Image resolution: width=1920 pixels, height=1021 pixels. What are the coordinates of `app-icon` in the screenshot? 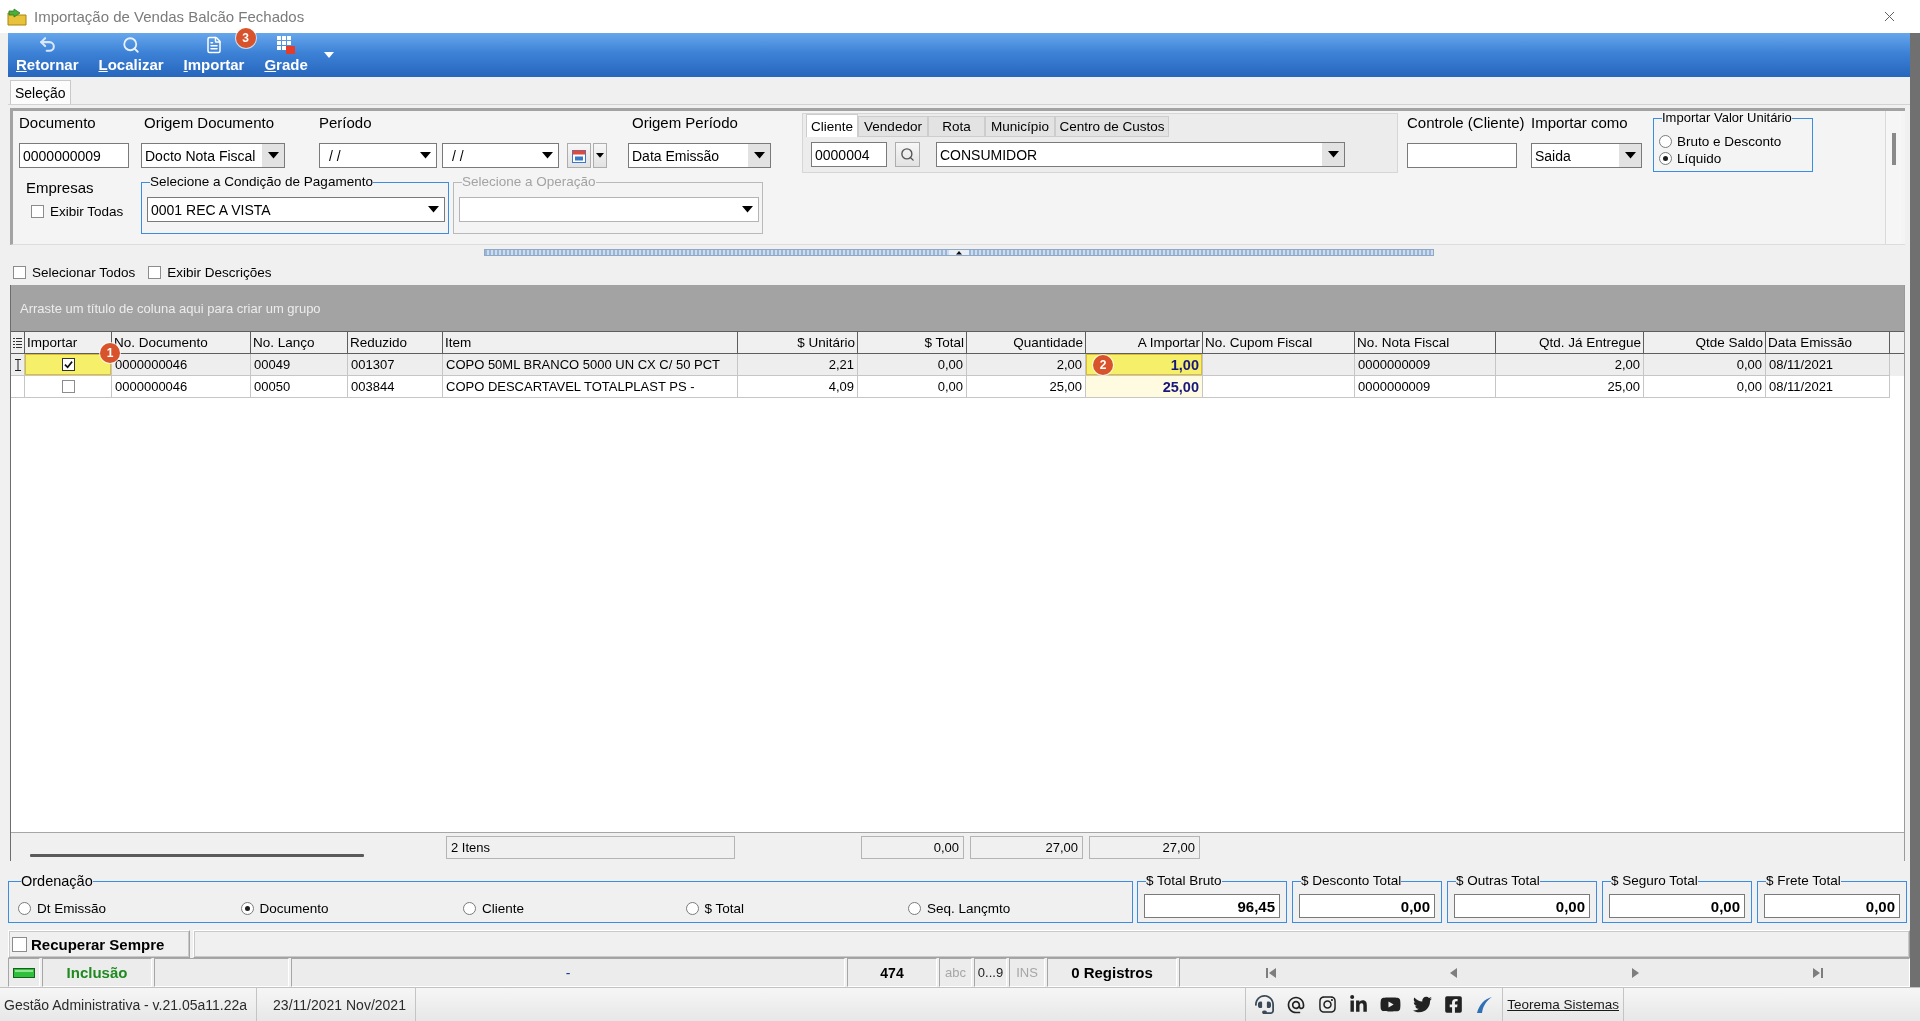 It's located at (17, 16).